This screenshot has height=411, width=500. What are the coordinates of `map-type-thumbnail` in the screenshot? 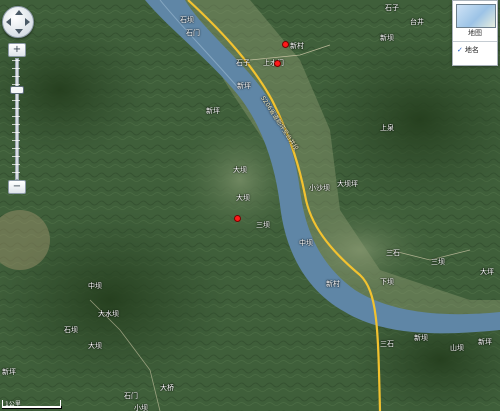 It's located at (476, 16).